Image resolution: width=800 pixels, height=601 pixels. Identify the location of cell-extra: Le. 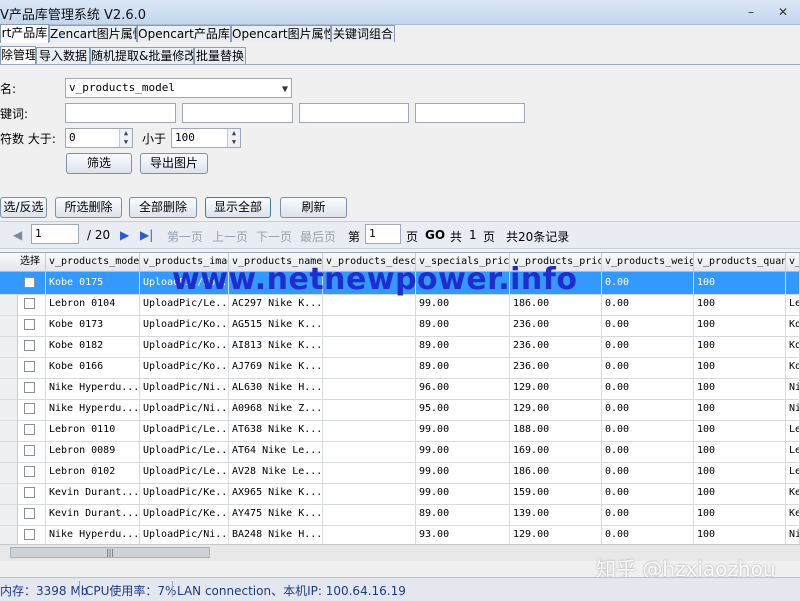
(793, 472).